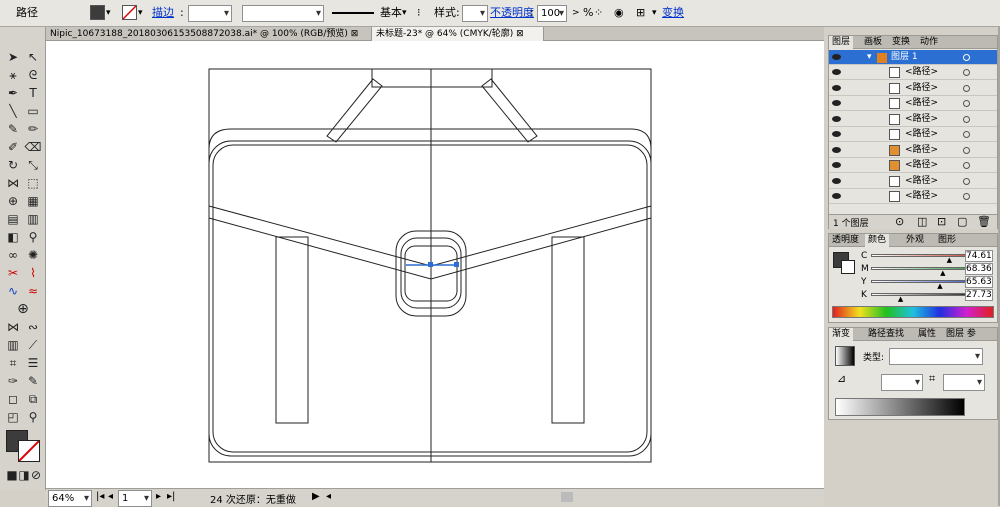 This screenshot has height=507, width=1000. What do you see at coordinates (984, 221) in the screenshot?
I see `delete-layer-icon: 🗑` at bounding box center [984, 221].